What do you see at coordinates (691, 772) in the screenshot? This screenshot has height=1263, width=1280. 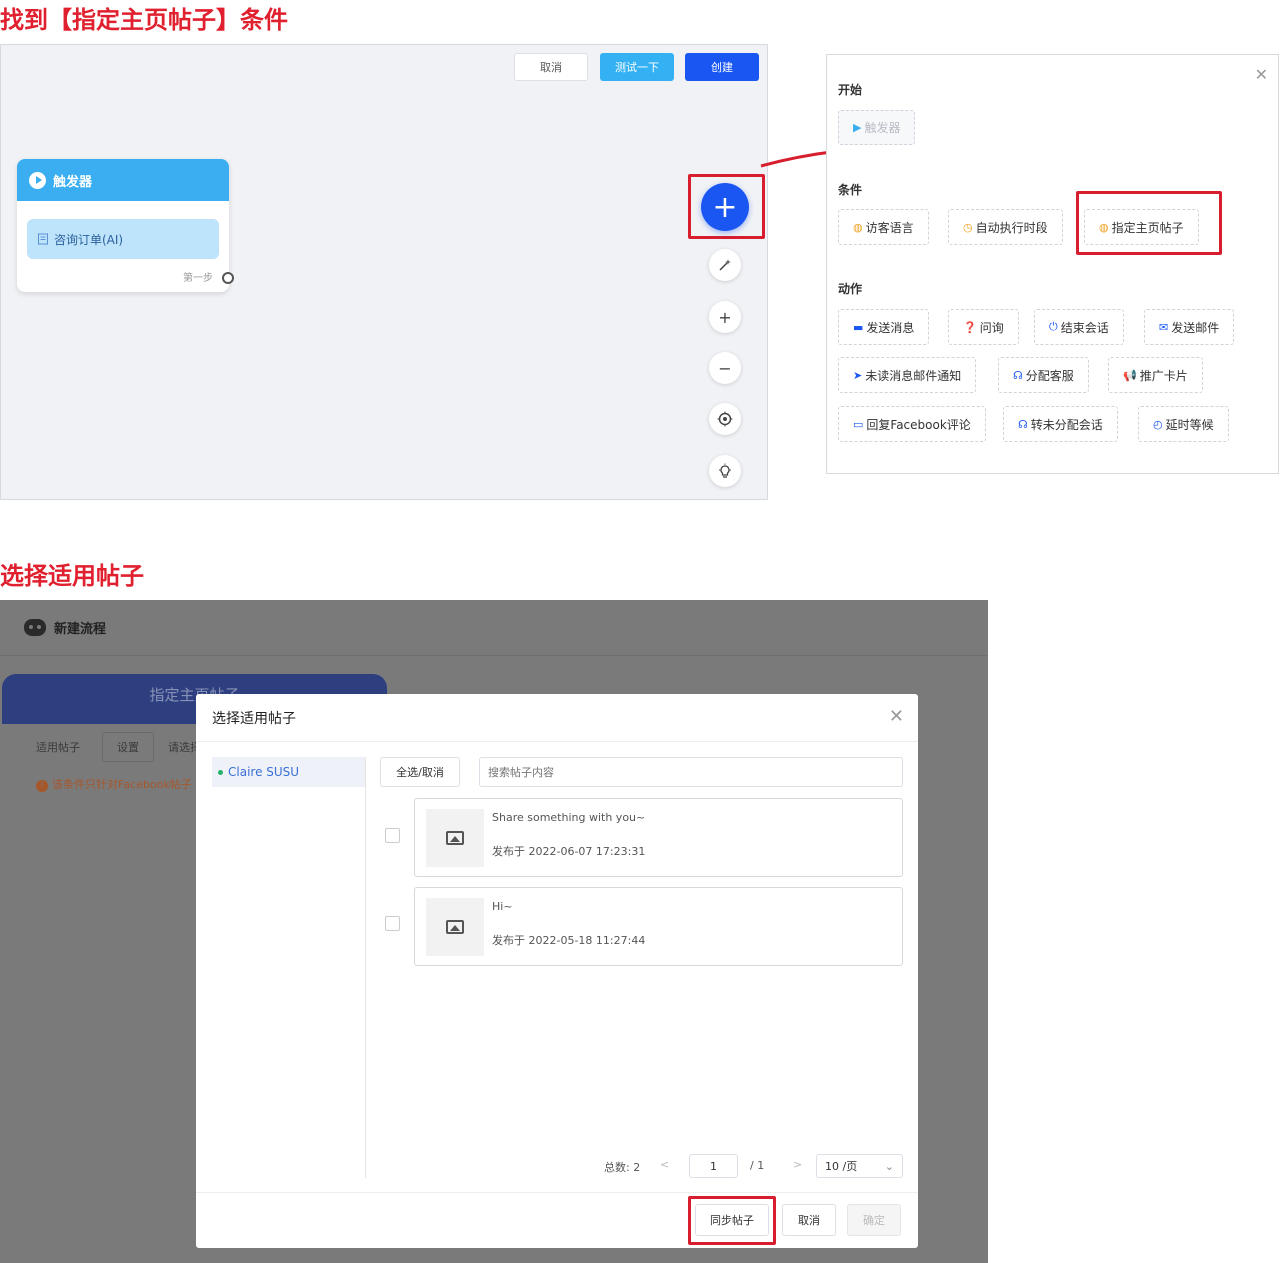 I see `search-input` at bounding box center [691, 772].